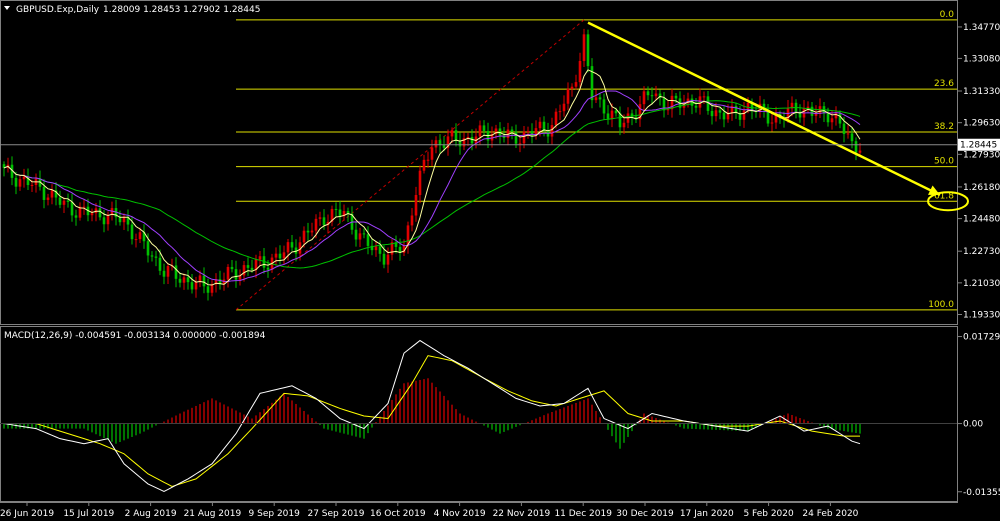  Describe the element at coordinates (981, 338) in the screenshot. I see `macd-tick-label: 0.017293` at that location.